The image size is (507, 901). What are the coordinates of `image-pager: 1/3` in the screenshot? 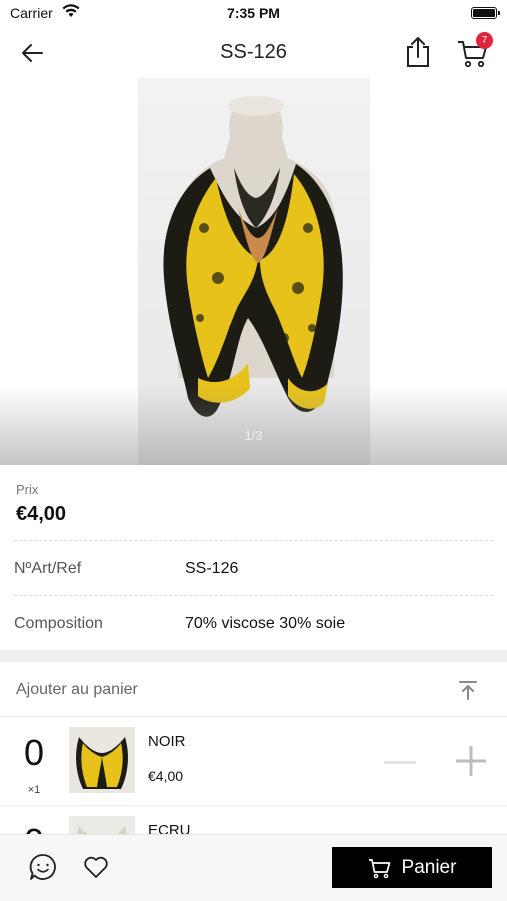 It's located at (253, 435).